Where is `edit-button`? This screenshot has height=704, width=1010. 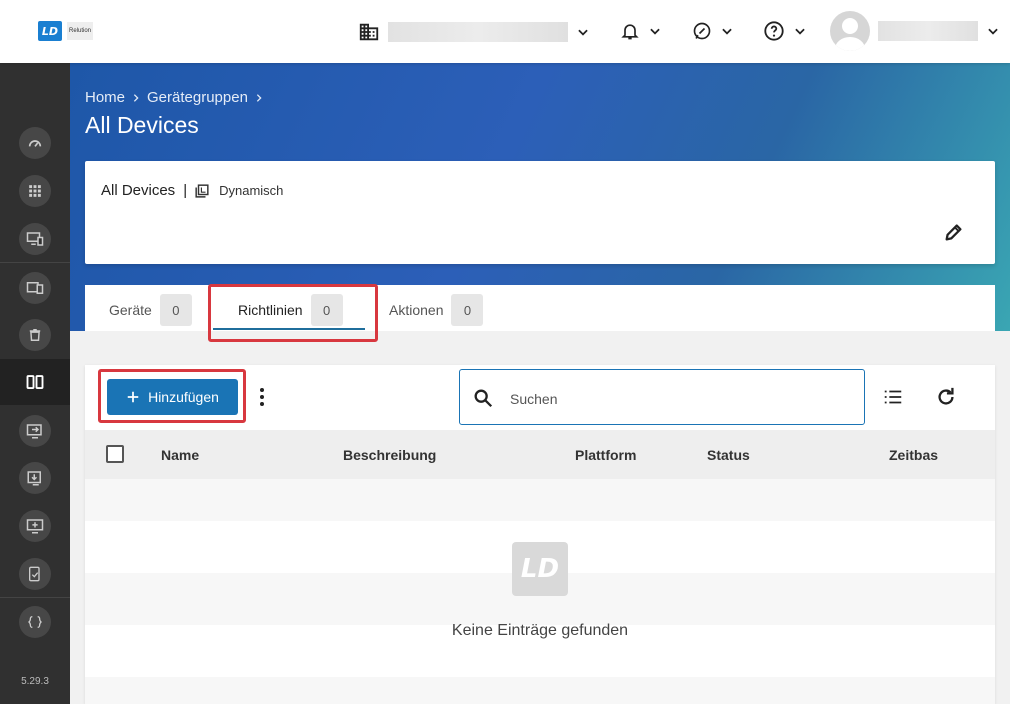 edit-button is located at coordinates (955, 233).